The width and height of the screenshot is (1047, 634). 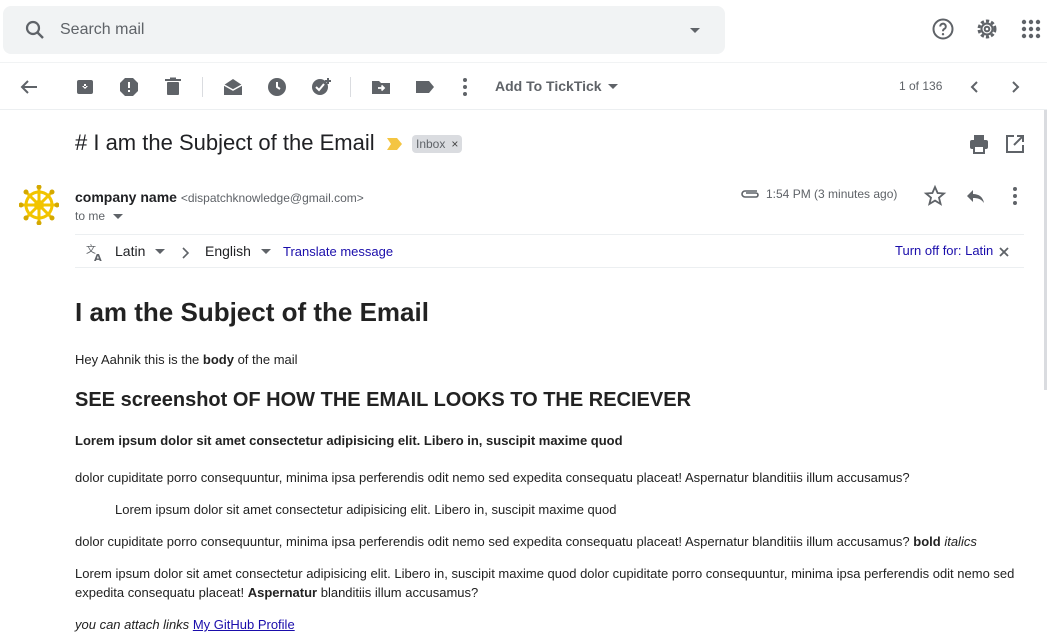 I want to click on pagination-count: 1 of 136, so click(x=921, y=86).